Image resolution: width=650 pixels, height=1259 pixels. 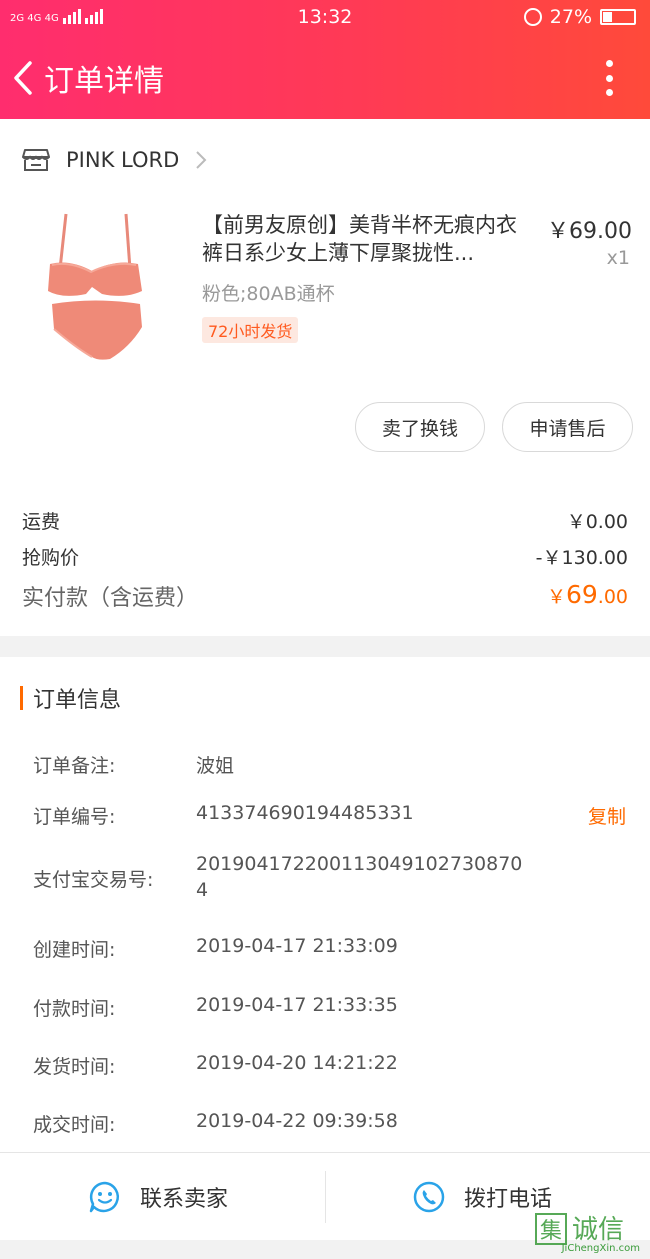 I want to click on alarm-icon, so click(x=532, y=17).